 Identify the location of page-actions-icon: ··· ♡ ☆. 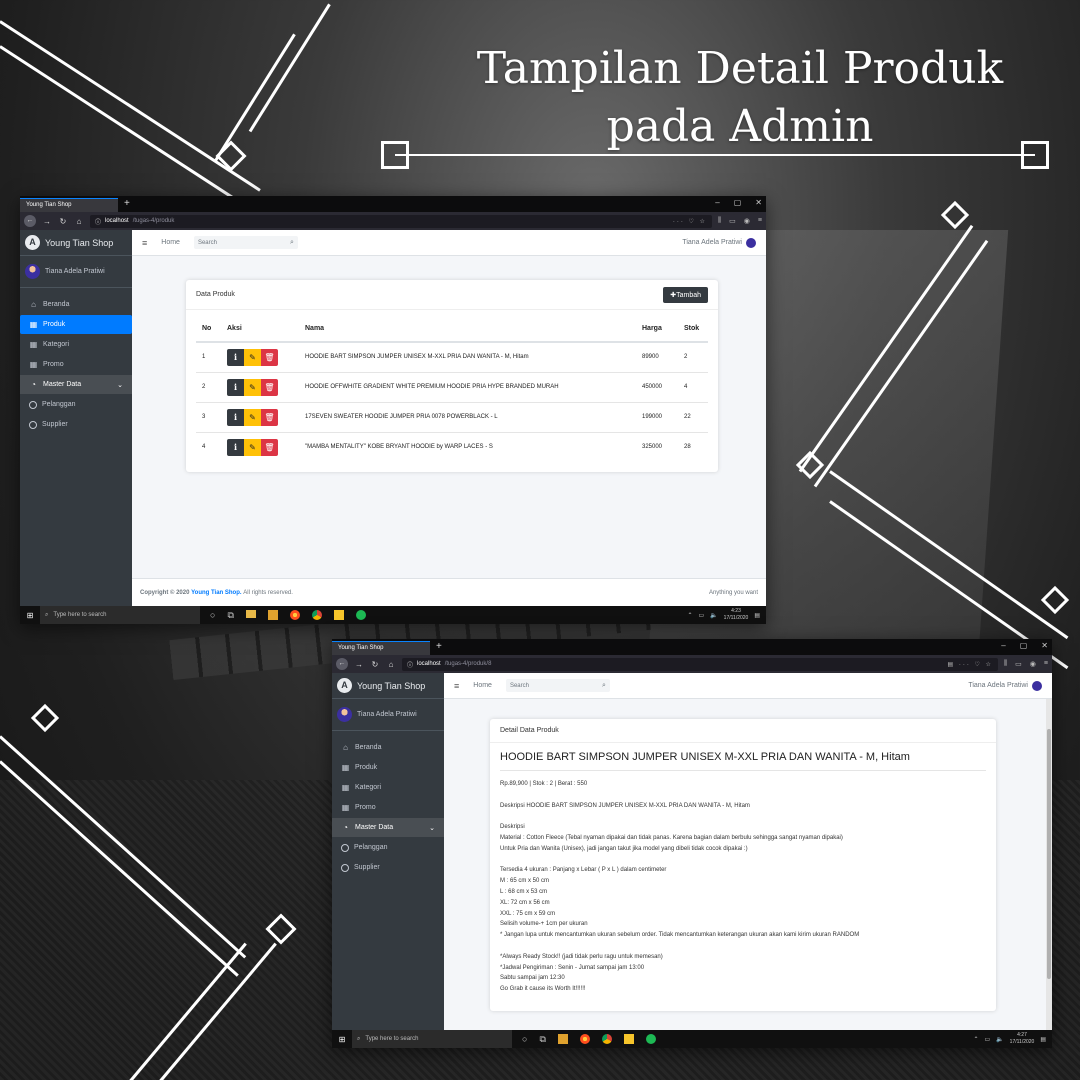
(690, 221).